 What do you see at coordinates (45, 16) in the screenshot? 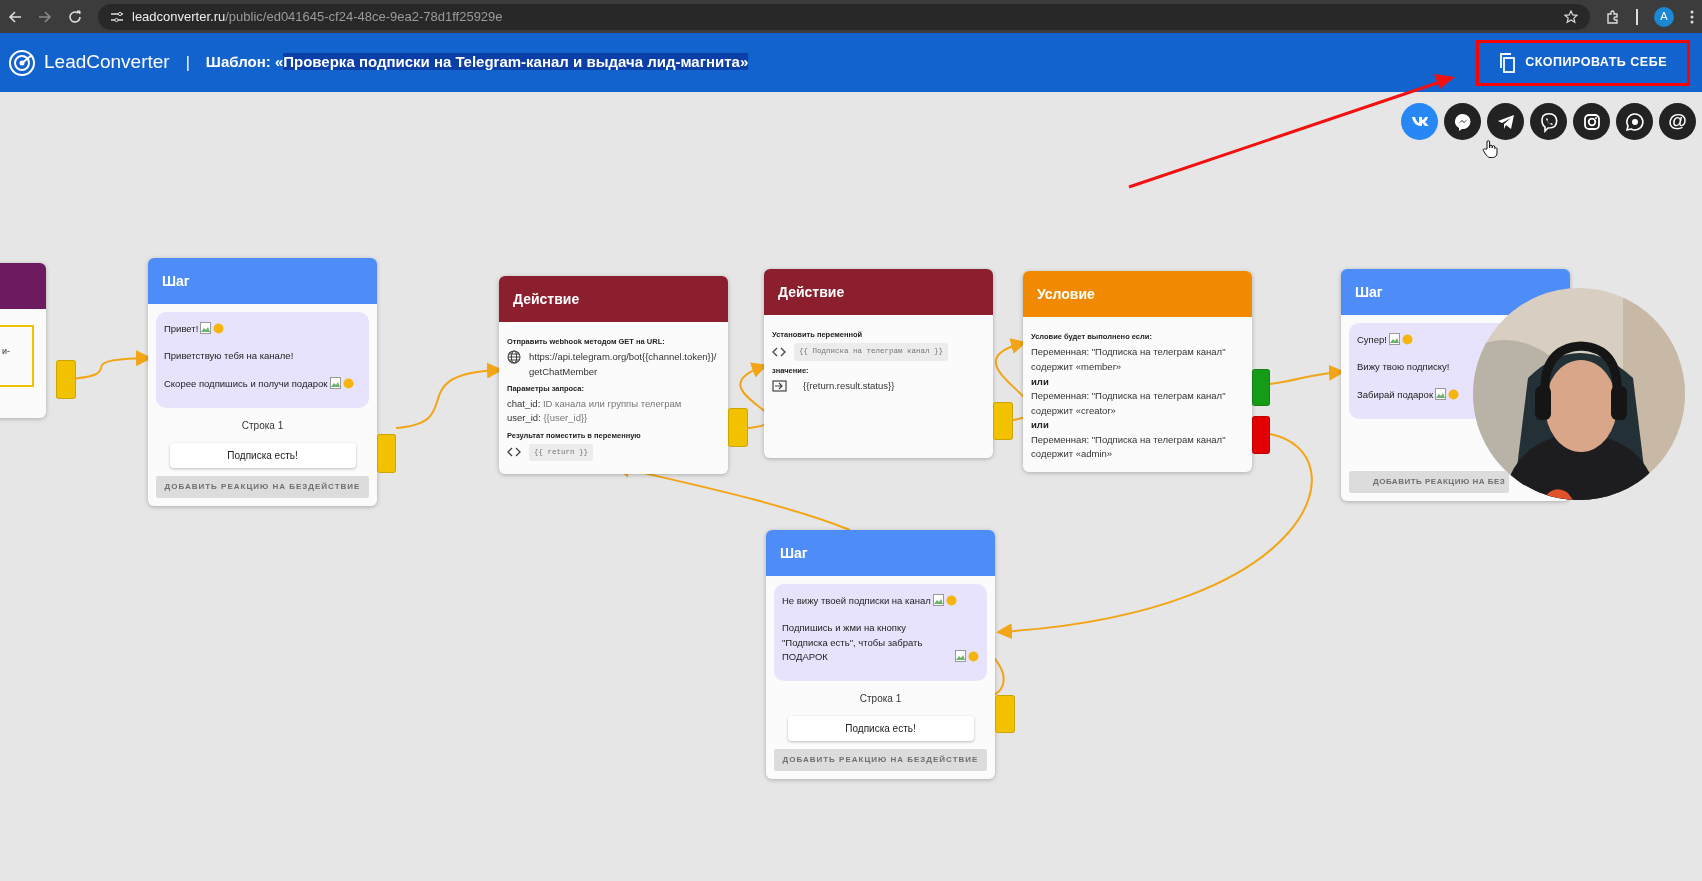
I see `forward-icon` at bounding box center [45, 16].